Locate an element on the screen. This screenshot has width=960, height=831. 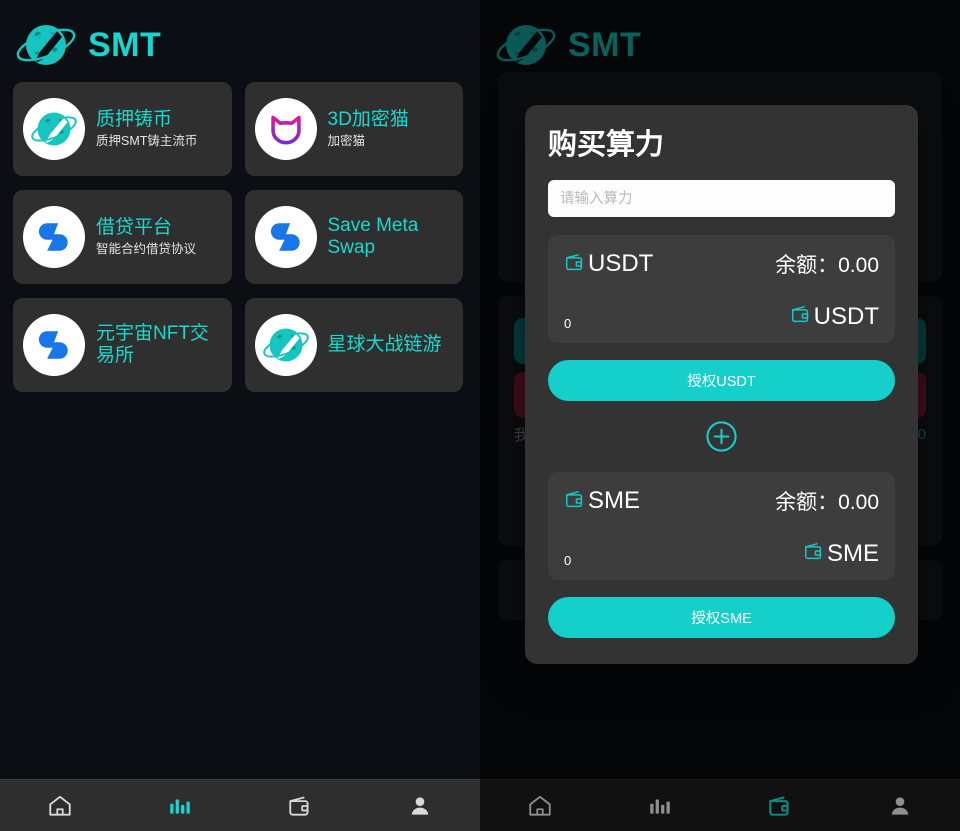
app-card-star-war-game: 星球大战链游 is located at coordinates (353, 345).